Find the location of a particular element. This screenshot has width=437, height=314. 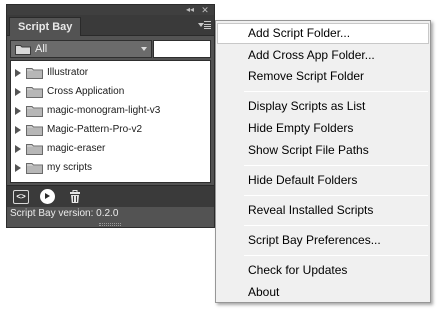

panel-toolbar: <> is located at coordinates (110, 196).